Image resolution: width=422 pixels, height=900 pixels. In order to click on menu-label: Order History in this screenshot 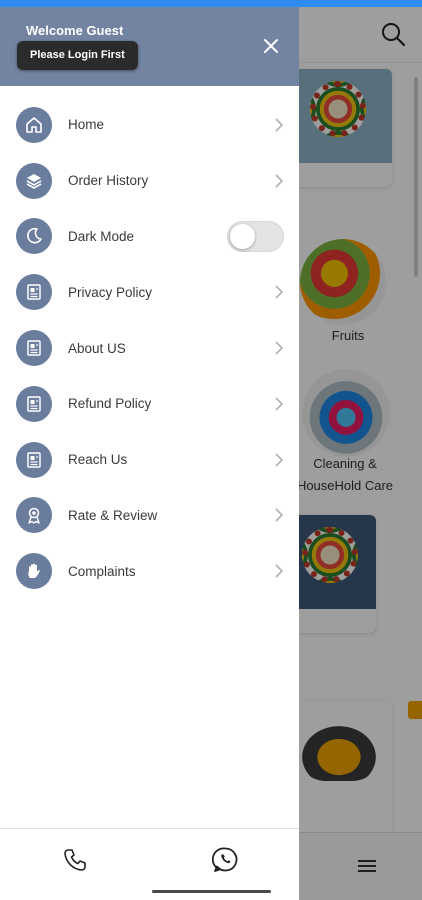, I will do `click(108, 181)`.